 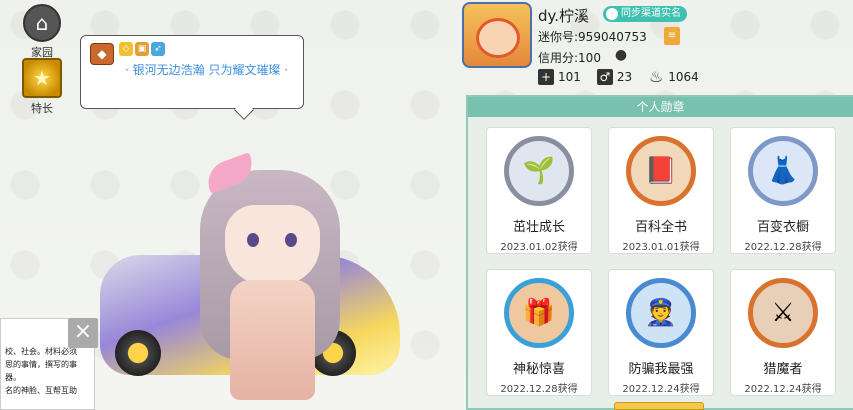 What do you see at coordinates (126, 49) in the screenshot?
I see `gem-badge-icon: ◇` at bounding box center [126, 49].